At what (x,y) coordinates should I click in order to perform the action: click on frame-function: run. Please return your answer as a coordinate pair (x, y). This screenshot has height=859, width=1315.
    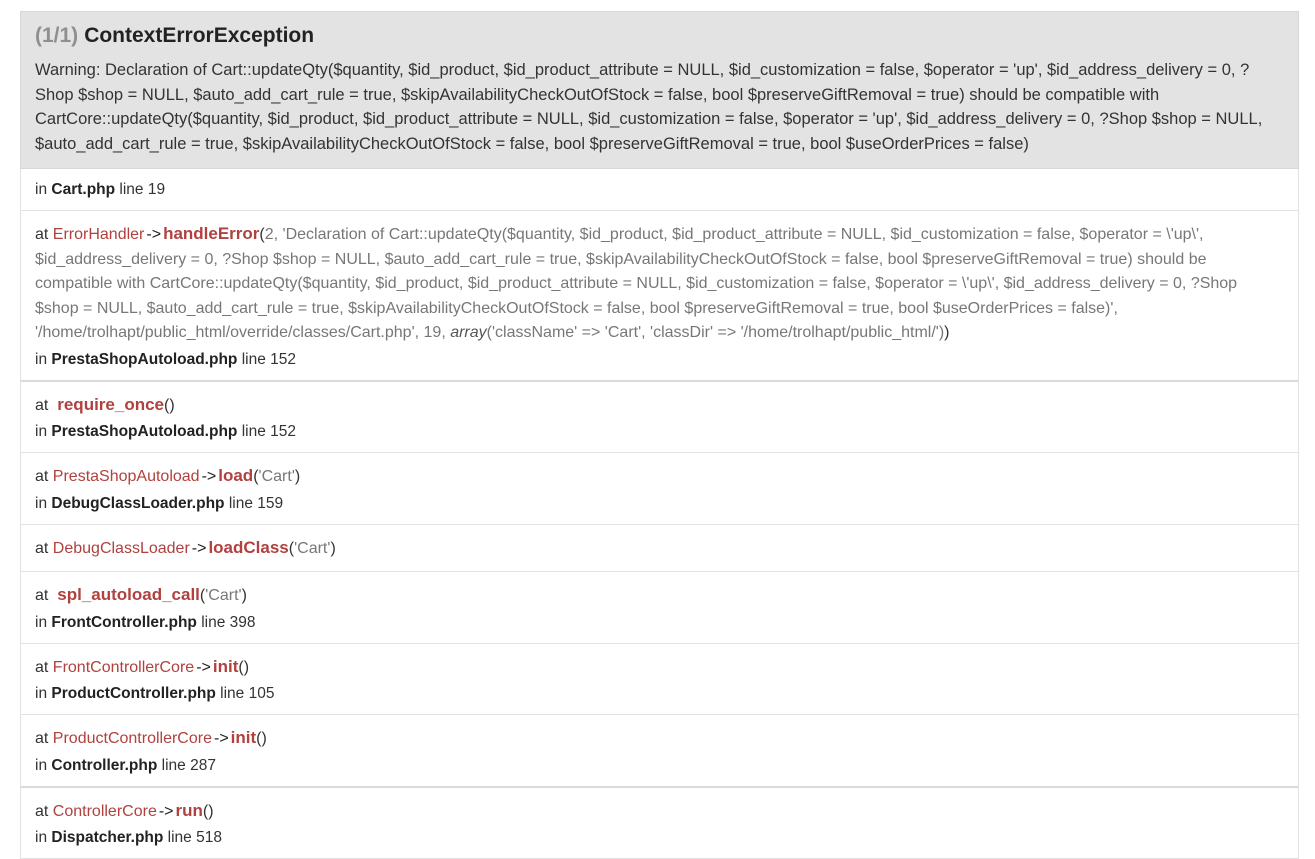
    Looking at the image, I should click on (189, 810).